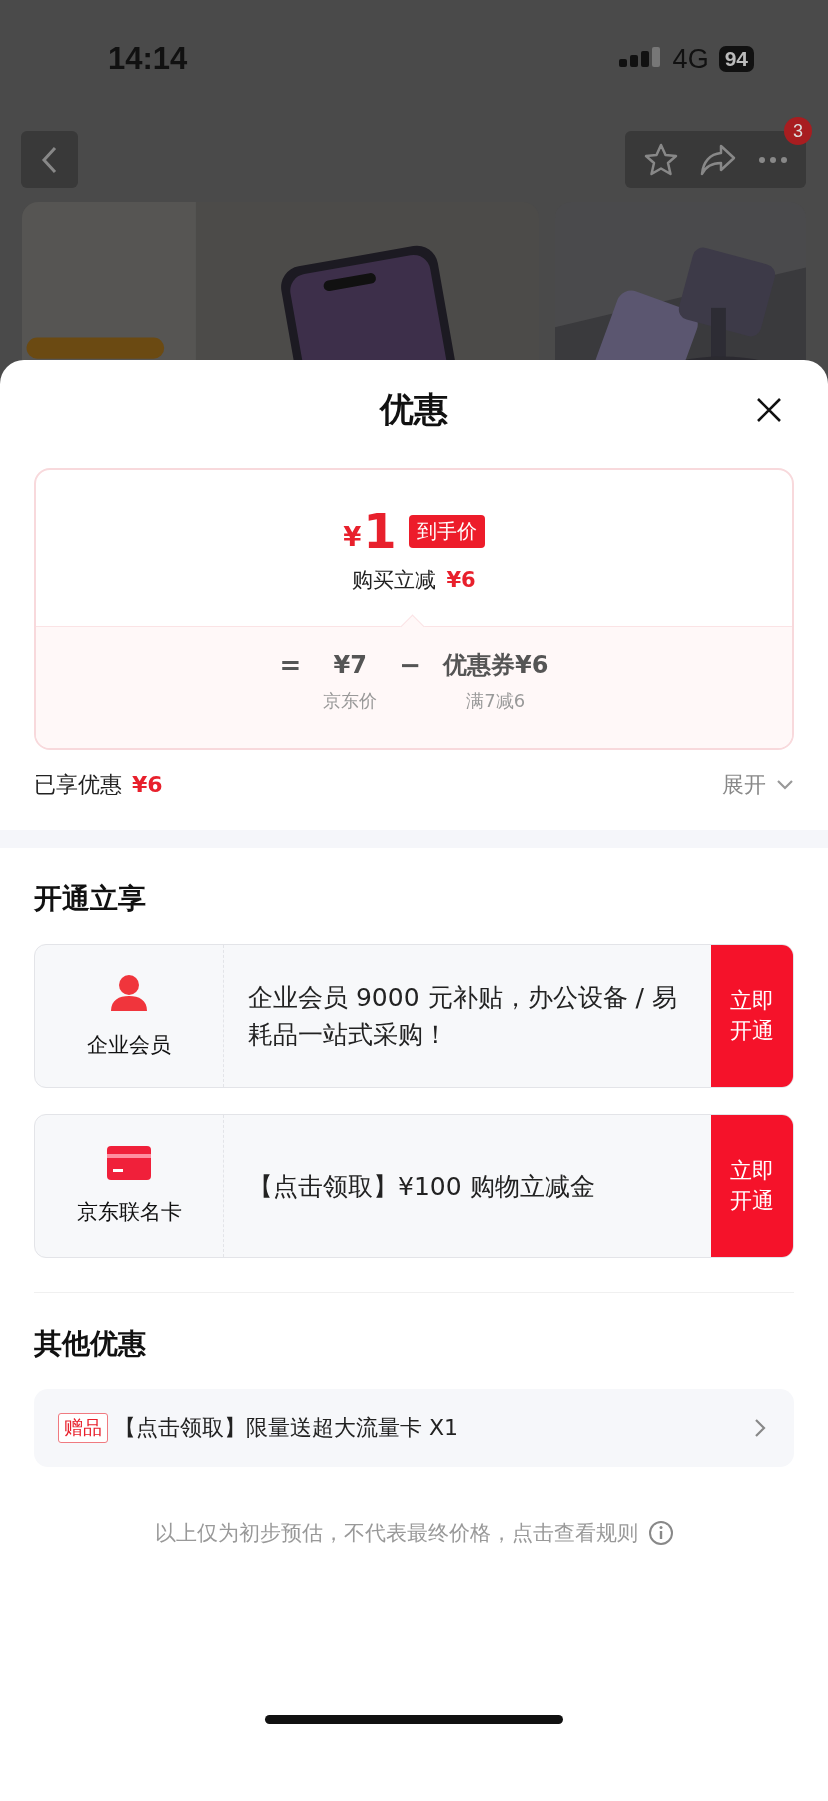  Describe the element at coordinates (496, 701) in the screenshot. I see `coupon-rule: 满7减6` at that location.